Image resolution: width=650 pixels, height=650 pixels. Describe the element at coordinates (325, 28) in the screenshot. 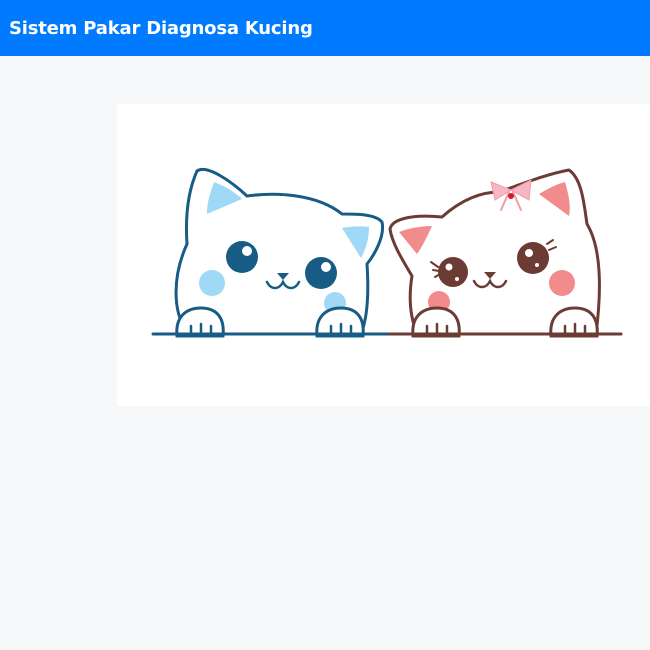

I see `top-navbar: Sistem Pakar Diagnosa Kucing` at that location.